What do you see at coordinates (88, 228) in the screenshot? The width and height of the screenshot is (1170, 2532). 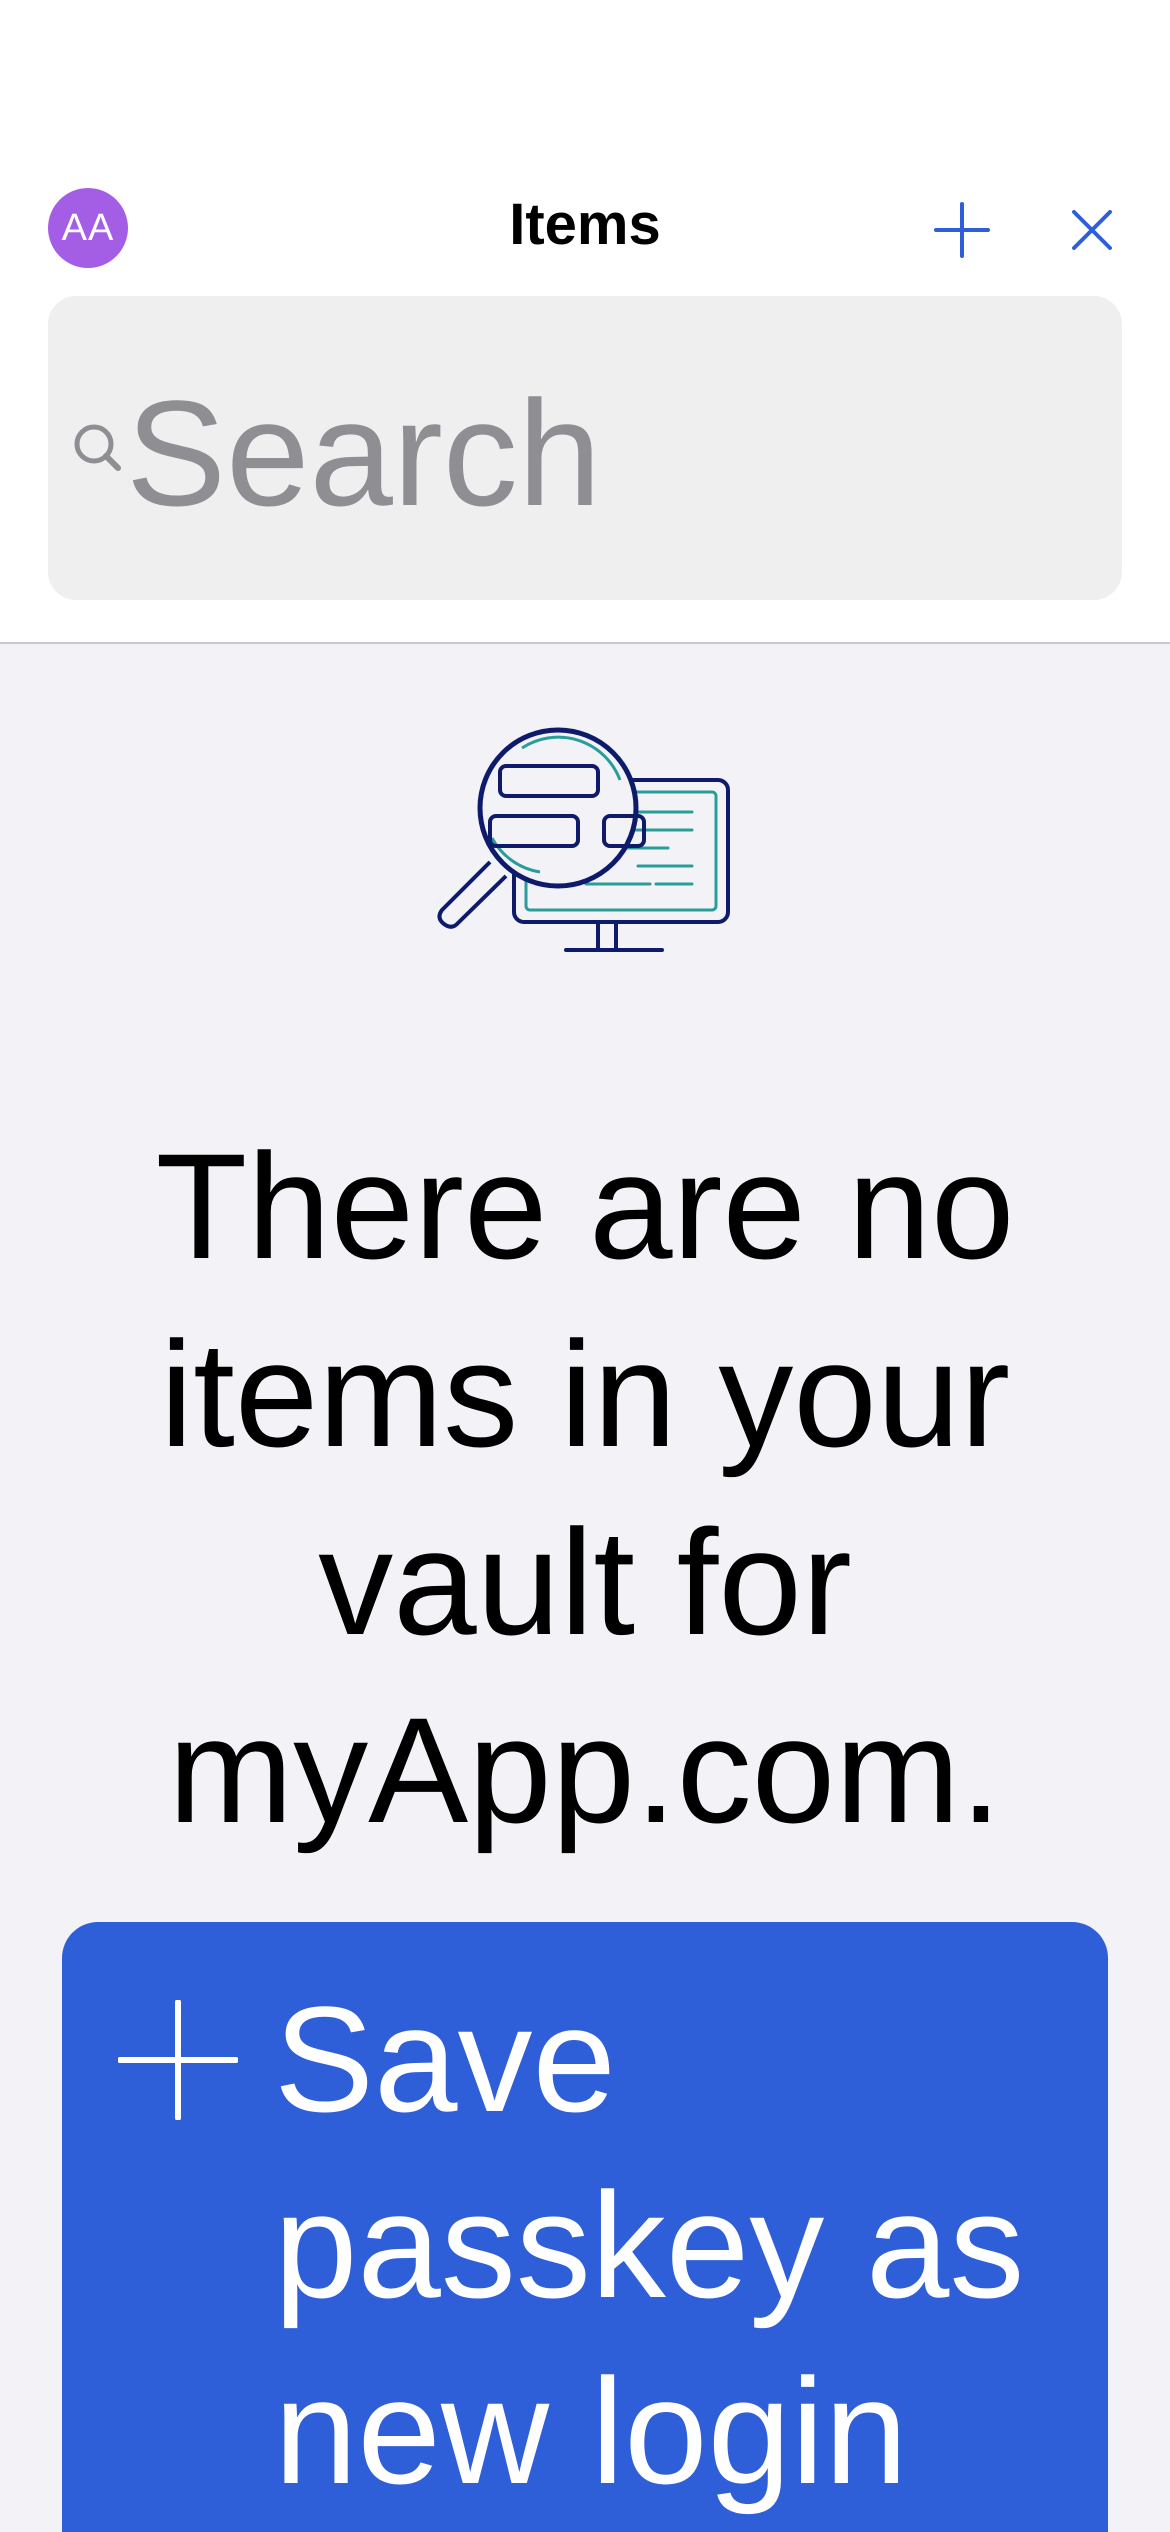 I see `avatar: AA` at bounding box center [88, 228].